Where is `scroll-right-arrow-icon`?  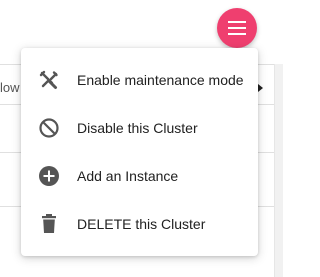 scroll-right-arrow-icon is located at coordinates (260, 88).